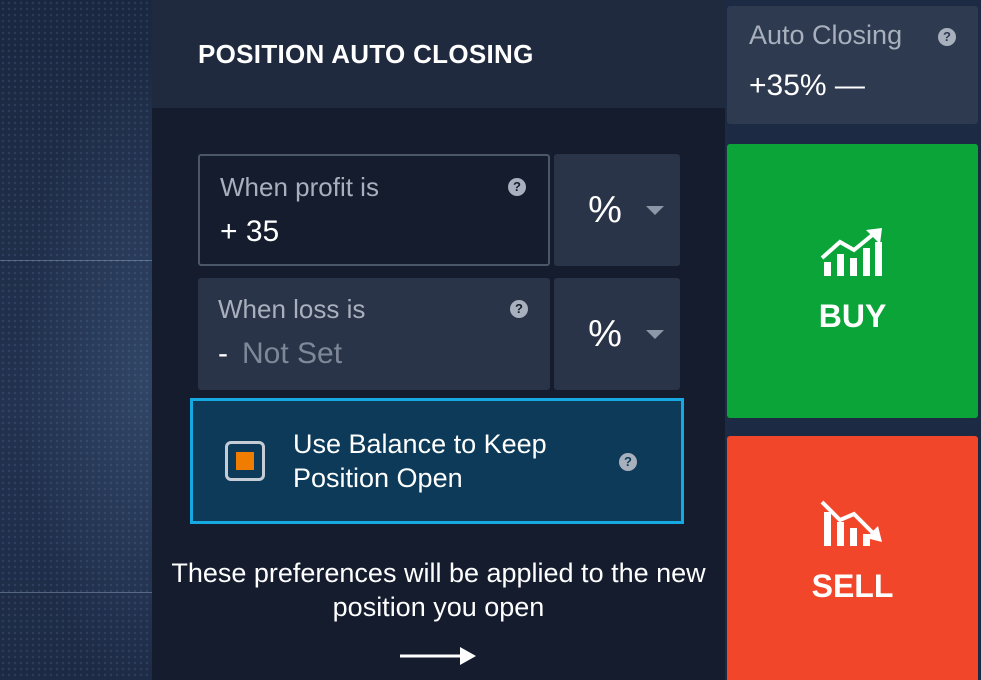 This screenshot has width=981, height=680. I want to click on sell-button: SELL, so click(852, 558).